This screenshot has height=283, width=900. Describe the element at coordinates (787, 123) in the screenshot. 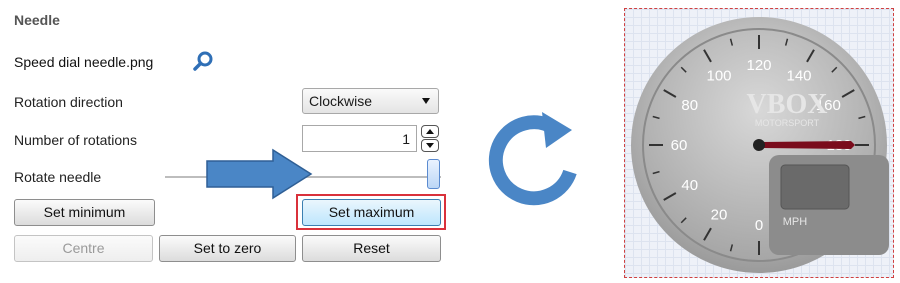

I see `gauge-brand-sub: MOTORSPORT` at that location.